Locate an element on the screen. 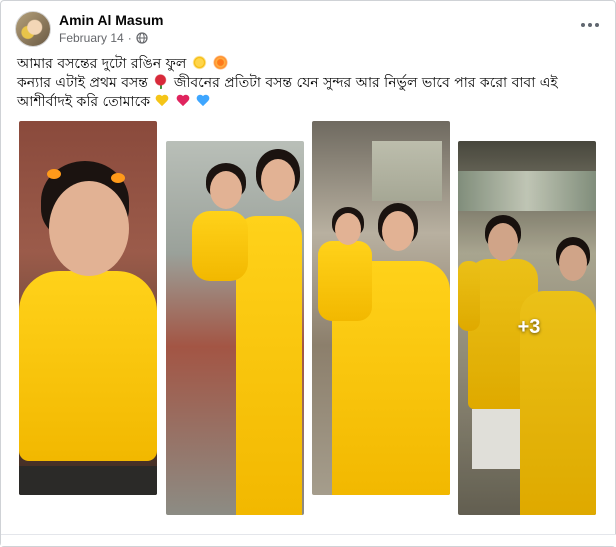  rose-emoji-icon is located at coordinates (161, 81).